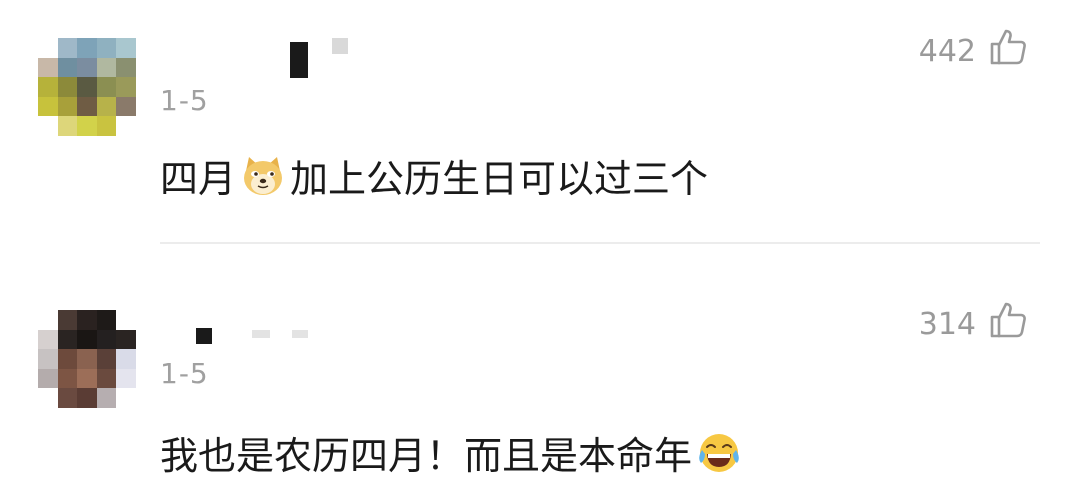 The width and height of the screenshot is (1080, 493). Describe the element at coordinates (719, 453) in the screenshot. I see `laughing-tears-emoji-icon` at that location.